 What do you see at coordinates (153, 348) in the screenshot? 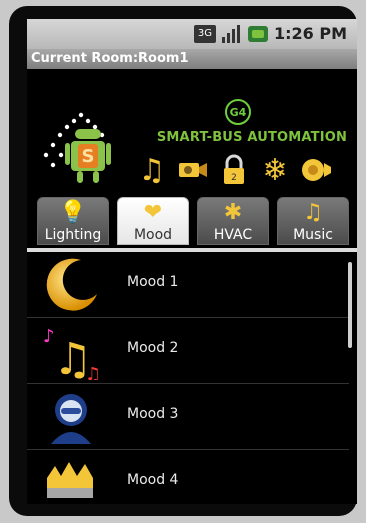
I see `list-item-label: Mood 2` at bounding box center [153, 348].